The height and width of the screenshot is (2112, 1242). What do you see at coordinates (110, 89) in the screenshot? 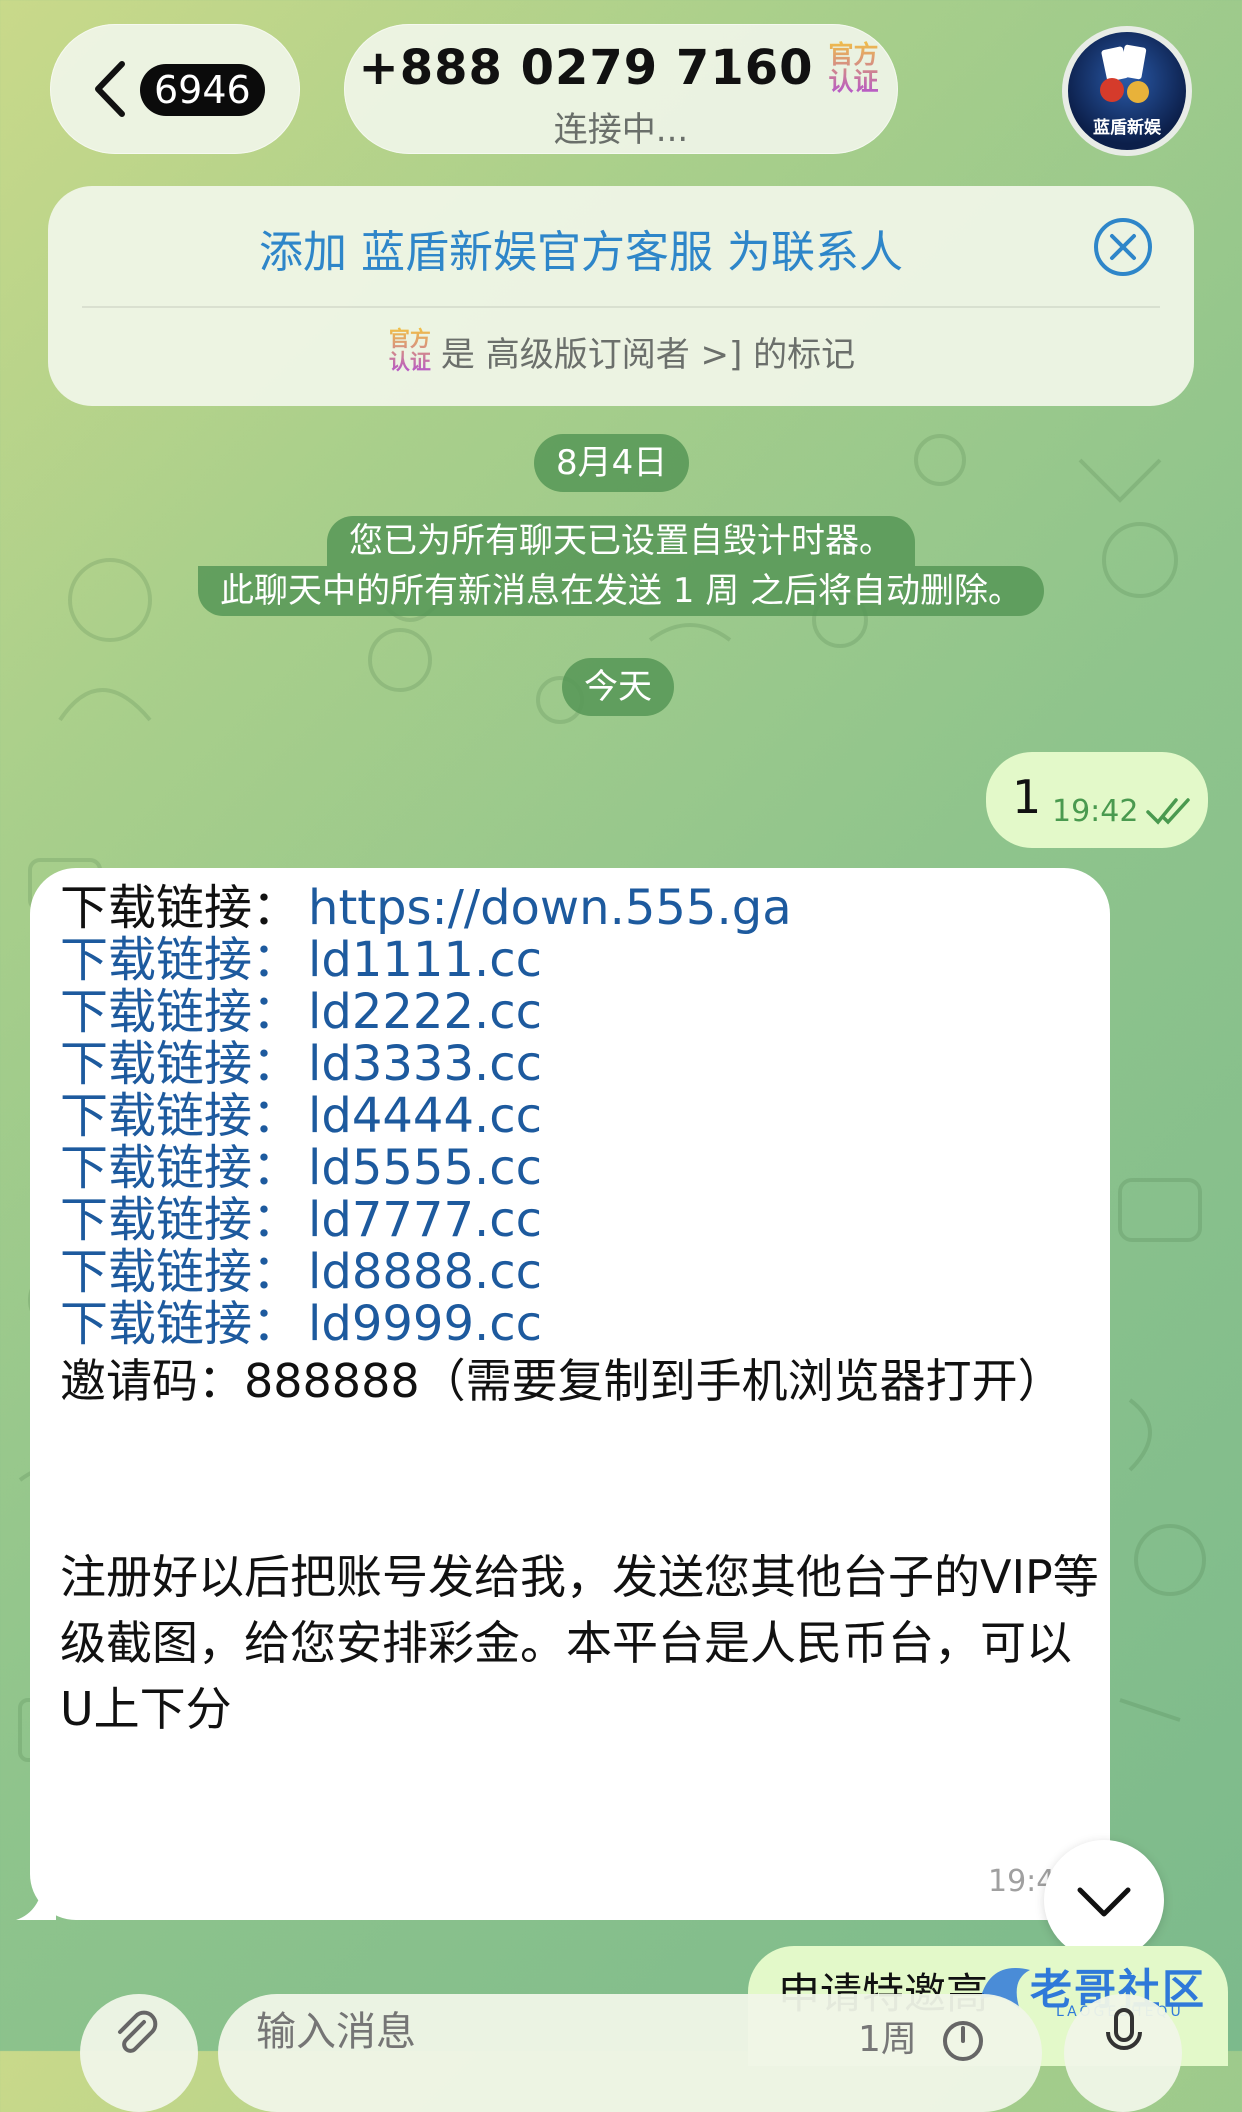
I see `chevron-left-icon` at bounding box center [110, 89].